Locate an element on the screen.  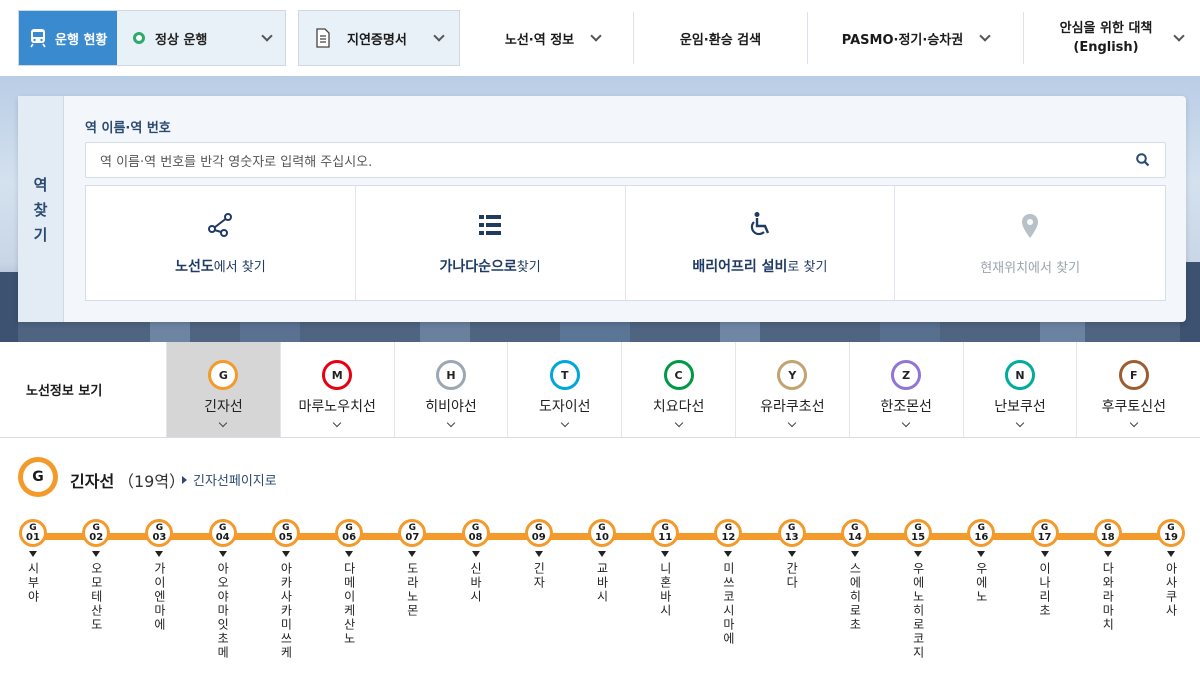
line-code: G is located at coordinates (38, 477).